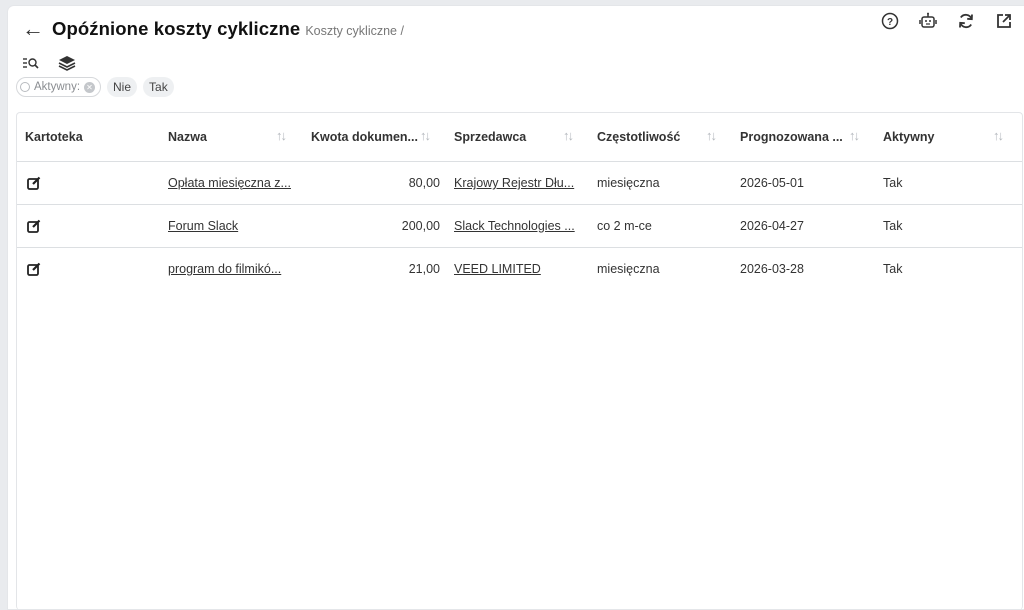 The image size is (1024, 610). What do you see at coordinates (176, 28) in the screenshot?
I see `page-title: Opóźnione koszty cykliczne` at bounding box center [176, 28].